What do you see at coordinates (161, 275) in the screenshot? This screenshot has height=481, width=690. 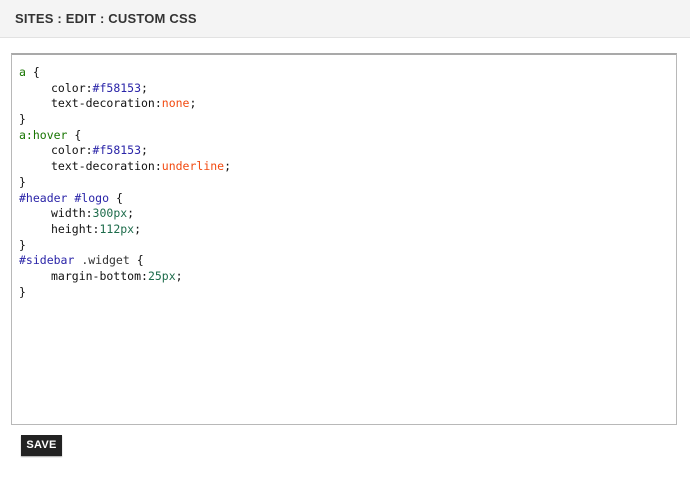 I see `css-value: 25px` at bounding box center [161, 275].